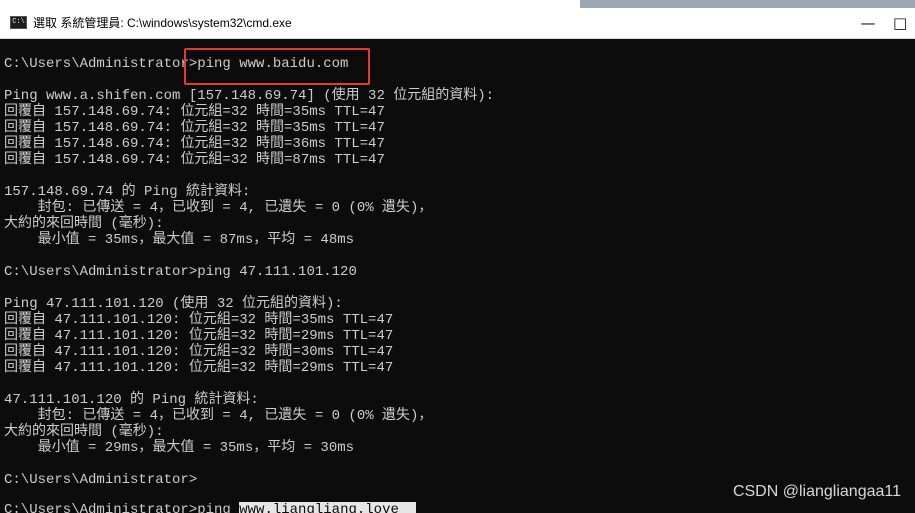 This screenshot has height=513, width=915. I want to click on watermark: CSDN @liangliangaa11, so click(816, 491).